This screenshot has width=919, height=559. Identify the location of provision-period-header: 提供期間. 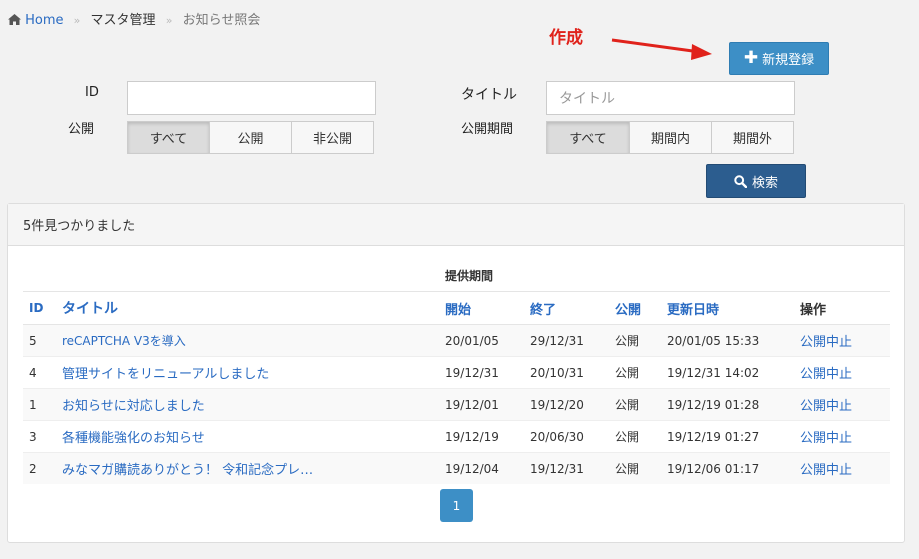
(469, 275).